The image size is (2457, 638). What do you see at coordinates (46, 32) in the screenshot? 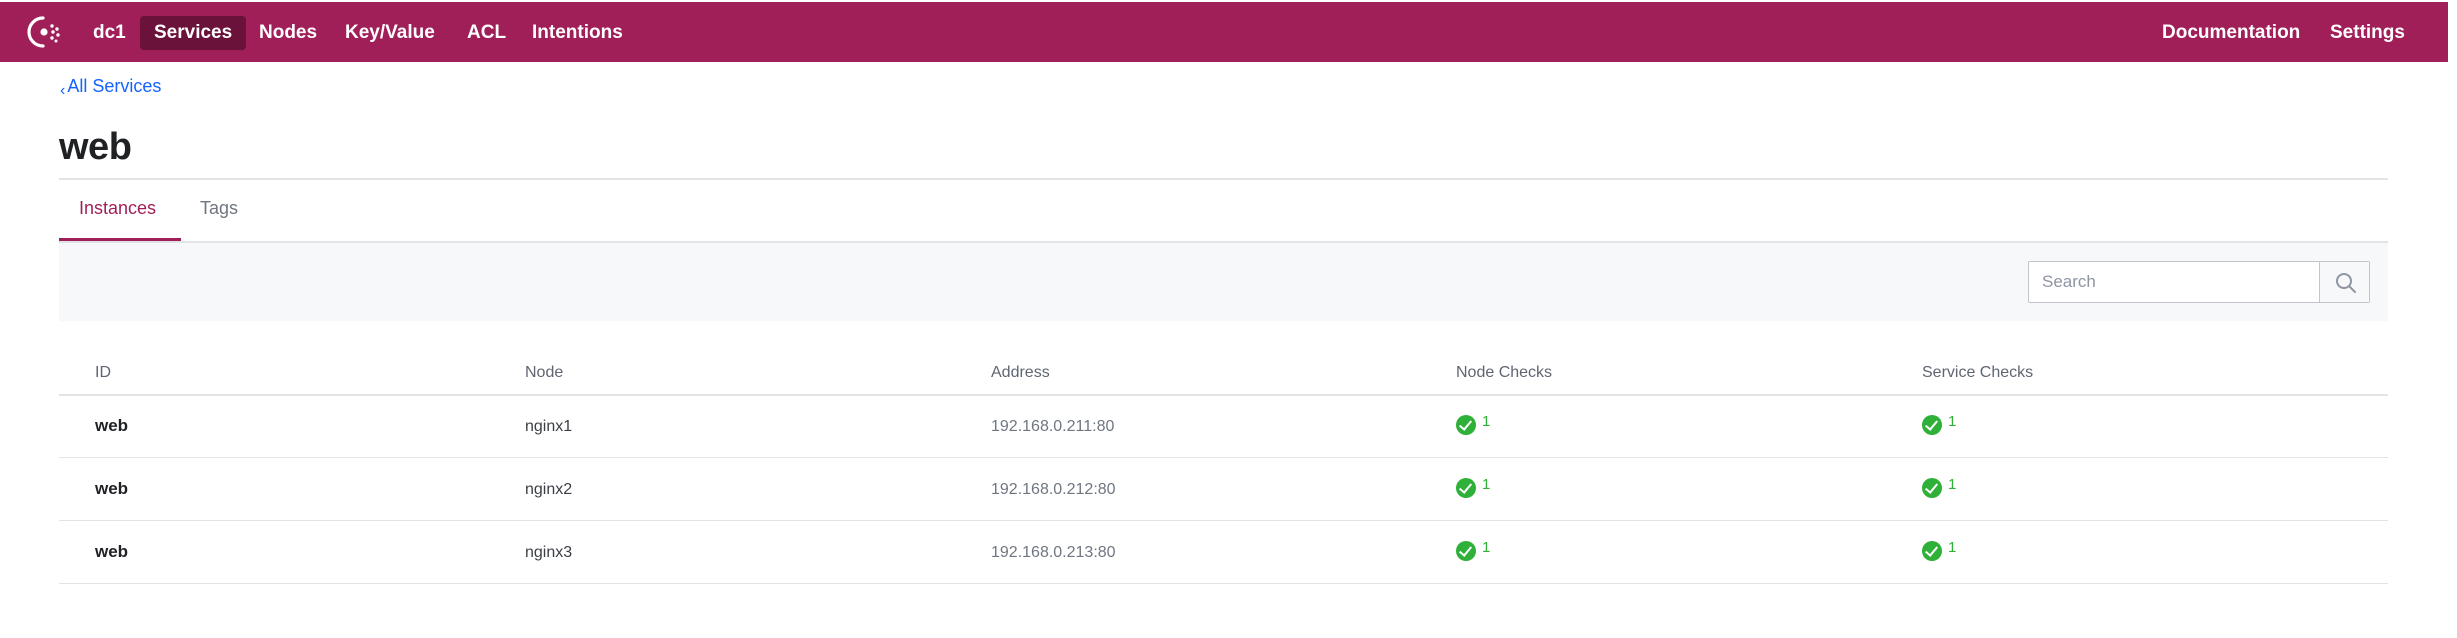
I see `consul-logo-icon` at bounding box center [46, 32].